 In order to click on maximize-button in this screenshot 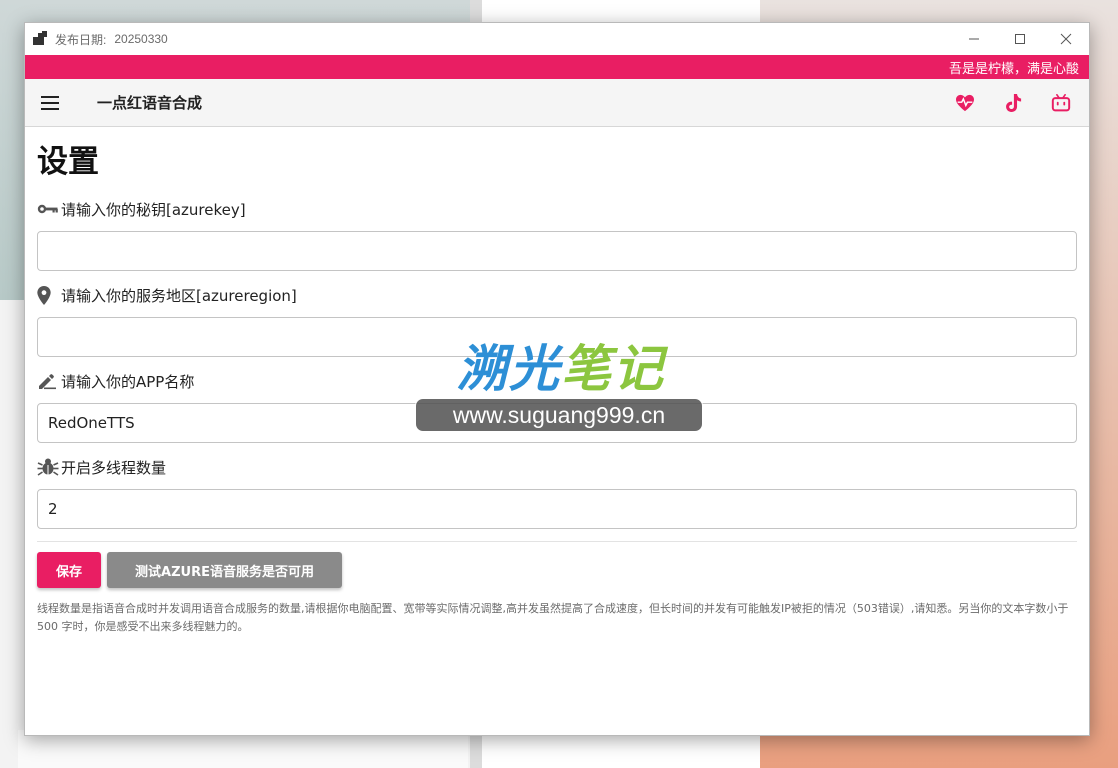, I will do `click(1020, 39)`.